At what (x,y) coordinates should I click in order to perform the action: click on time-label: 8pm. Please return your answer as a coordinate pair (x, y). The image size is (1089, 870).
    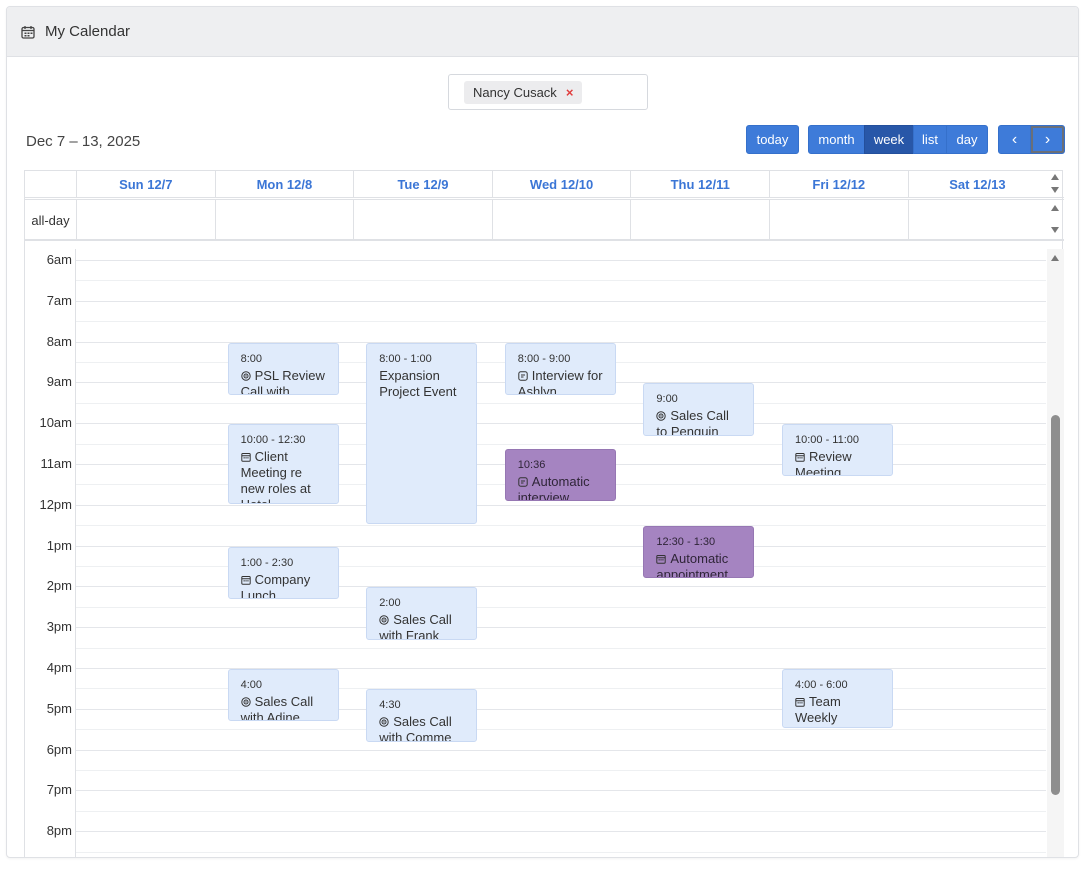
    Looking at the image, I should click on (59, 831).